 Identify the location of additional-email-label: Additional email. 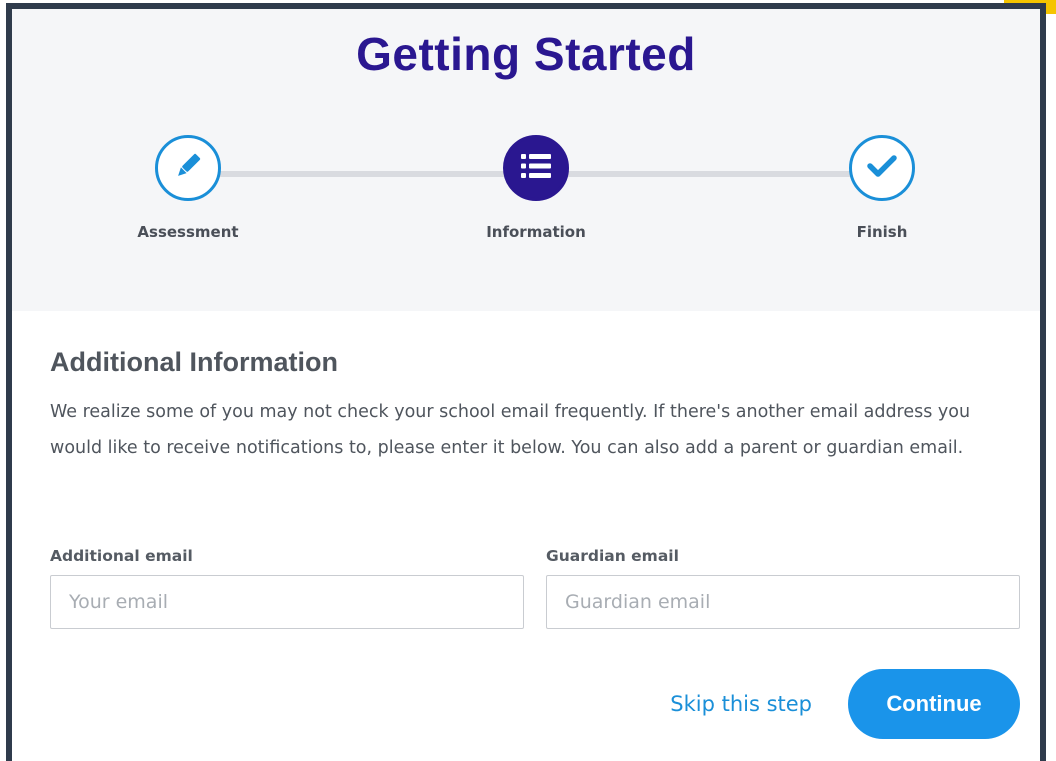
(121, 556).